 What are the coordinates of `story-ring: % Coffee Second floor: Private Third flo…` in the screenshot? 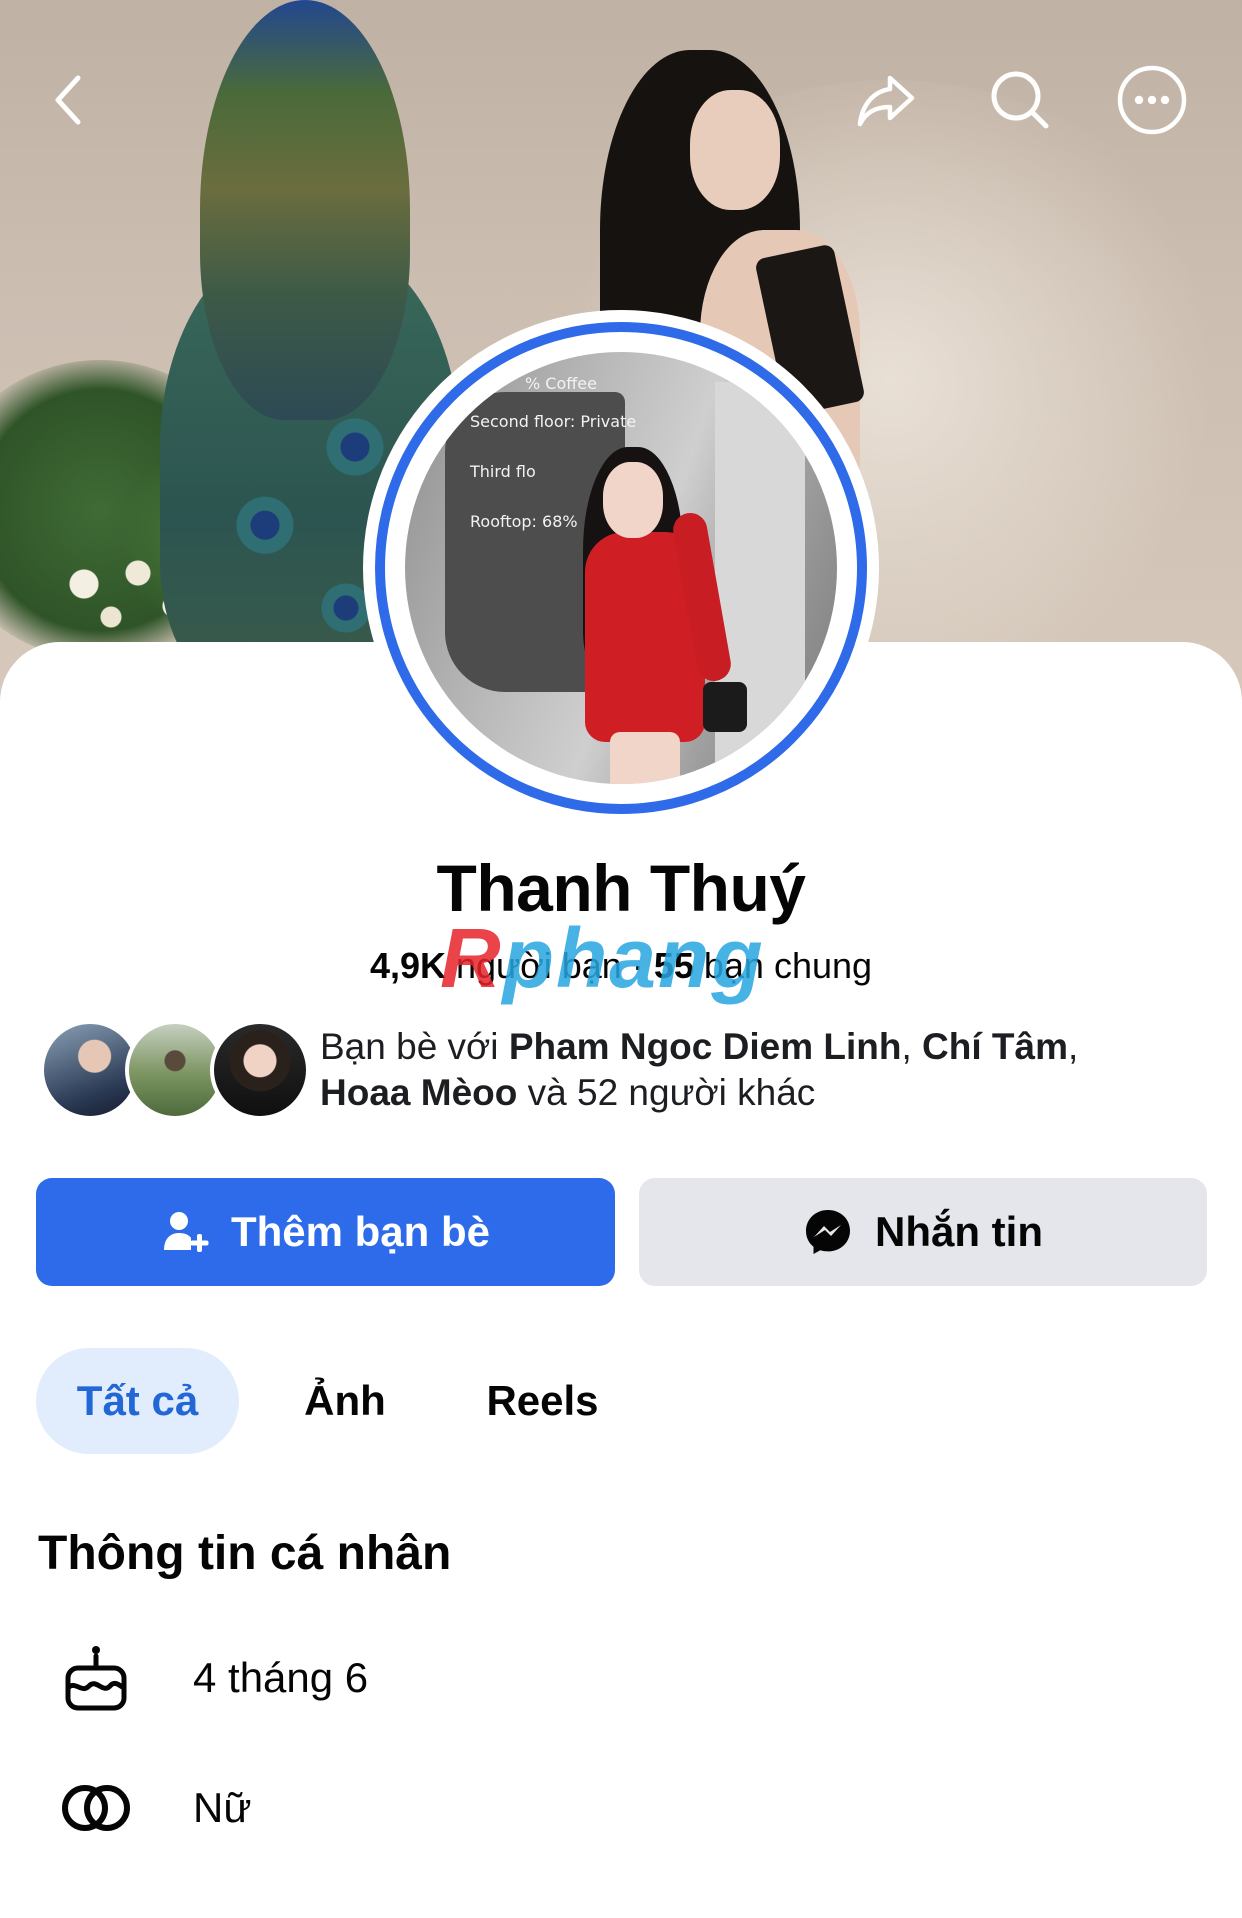 It's located at (621, 568).